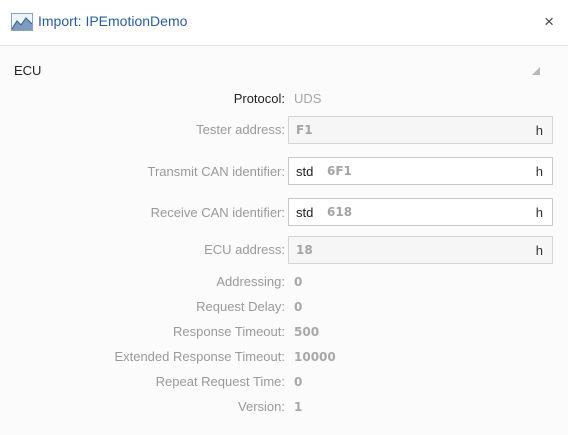 This screenshot has width=568, height=435. I want to click on addressing-label: Addressing:, so click(250, 281).